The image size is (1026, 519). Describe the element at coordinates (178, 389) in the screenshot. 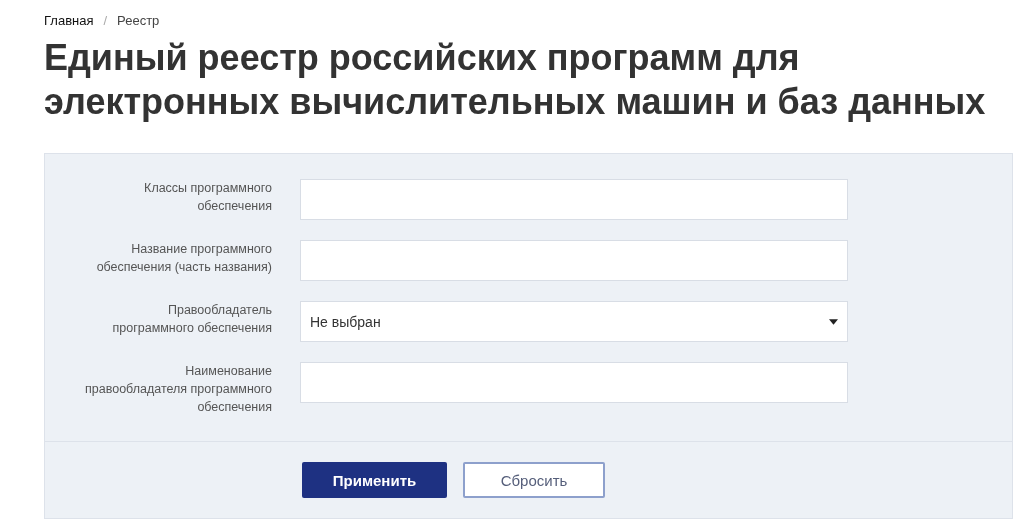

I see `field-label: Наименование правообладателя программного обеспечения` at that location.